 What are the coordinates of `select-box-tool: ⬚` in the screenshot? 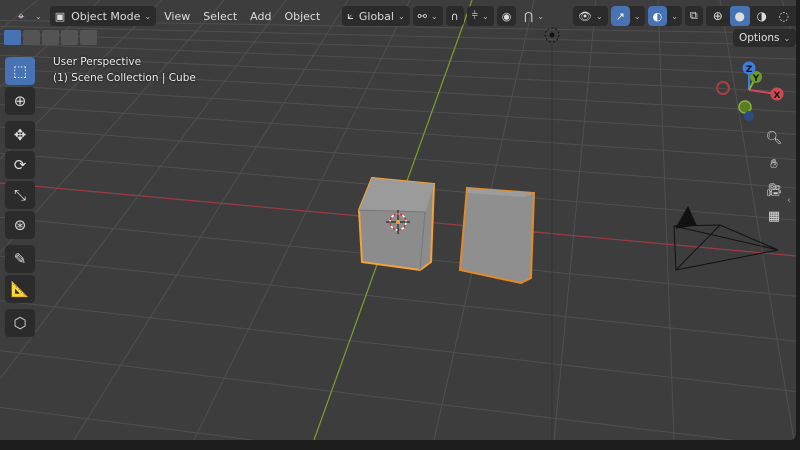 It's located at (20, 71).